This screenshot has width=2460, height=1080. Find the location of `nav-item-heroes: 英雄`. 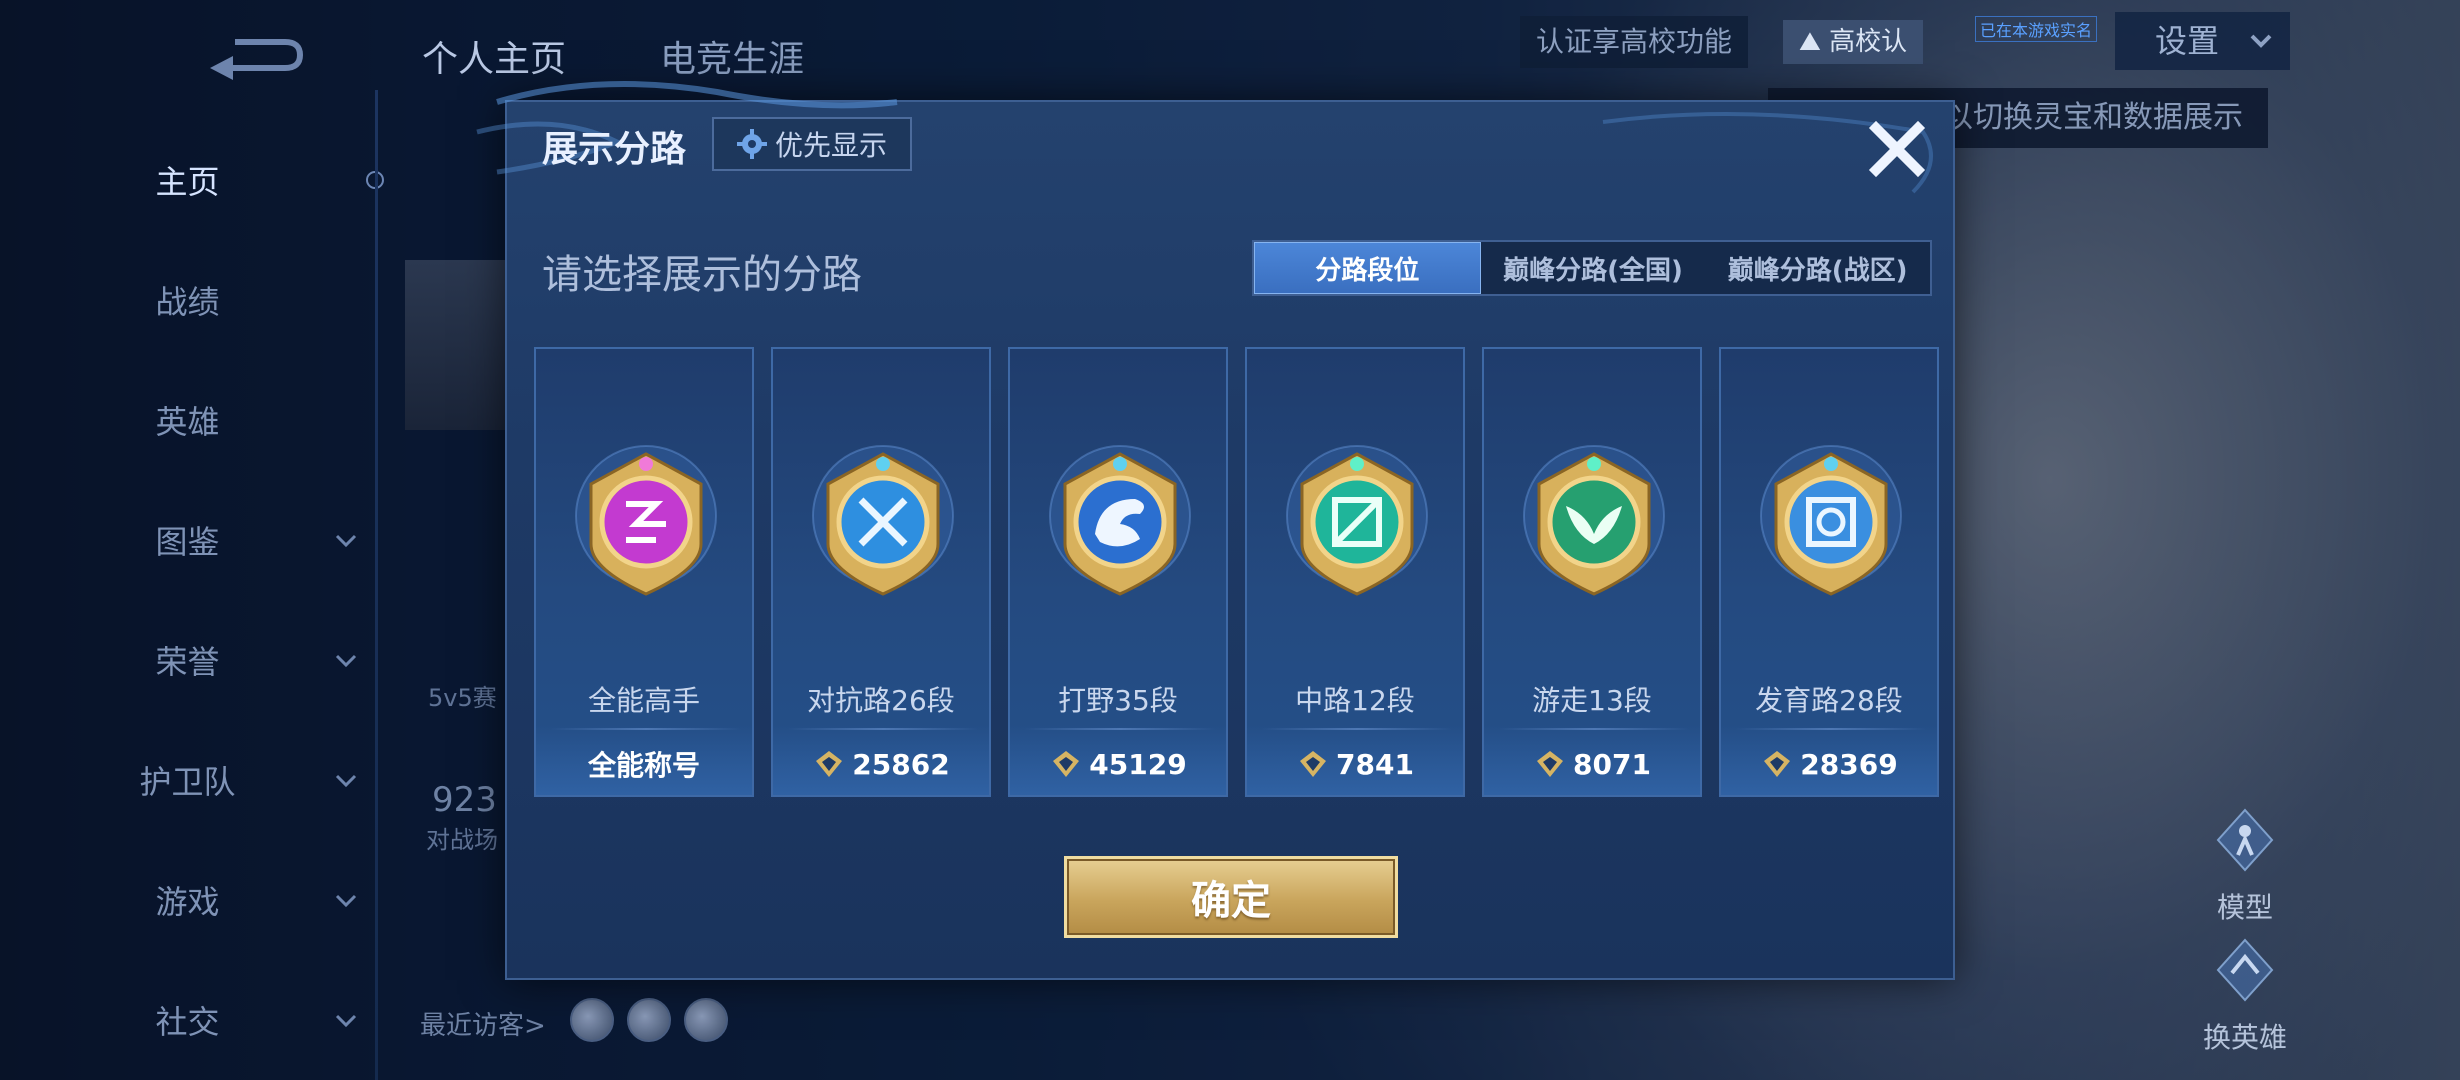

nav-item-heroes: 英雄 is located at coordinates (187, 420).